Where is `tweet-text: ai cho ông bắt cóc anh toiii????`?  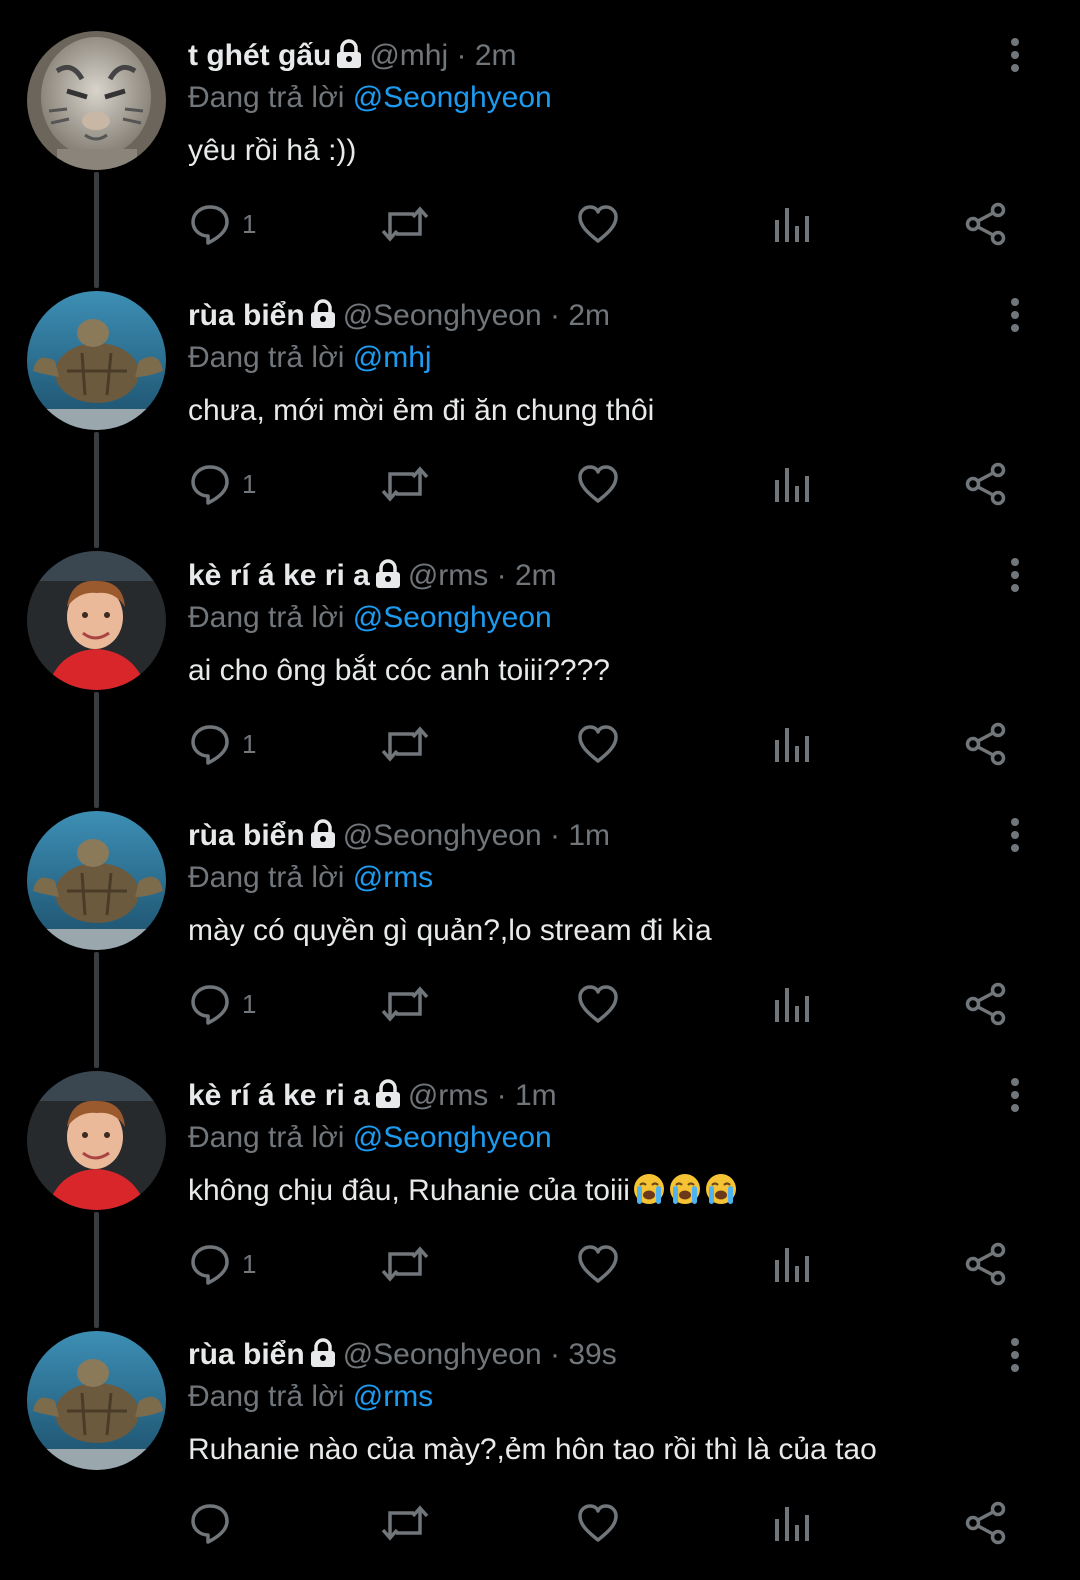 tweet-text: ai cho ông bắt cóc anh toiii???? is located at coordinates (399, 670).